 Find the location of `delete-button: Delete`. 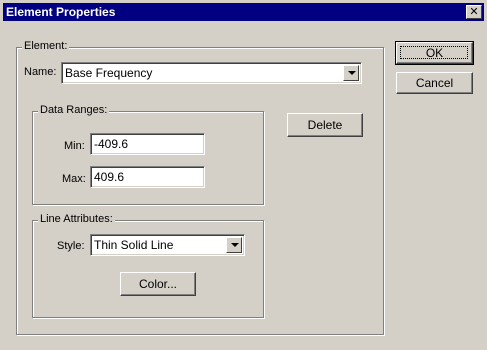

delete-button: Delete is located at coordinates (325, 125).